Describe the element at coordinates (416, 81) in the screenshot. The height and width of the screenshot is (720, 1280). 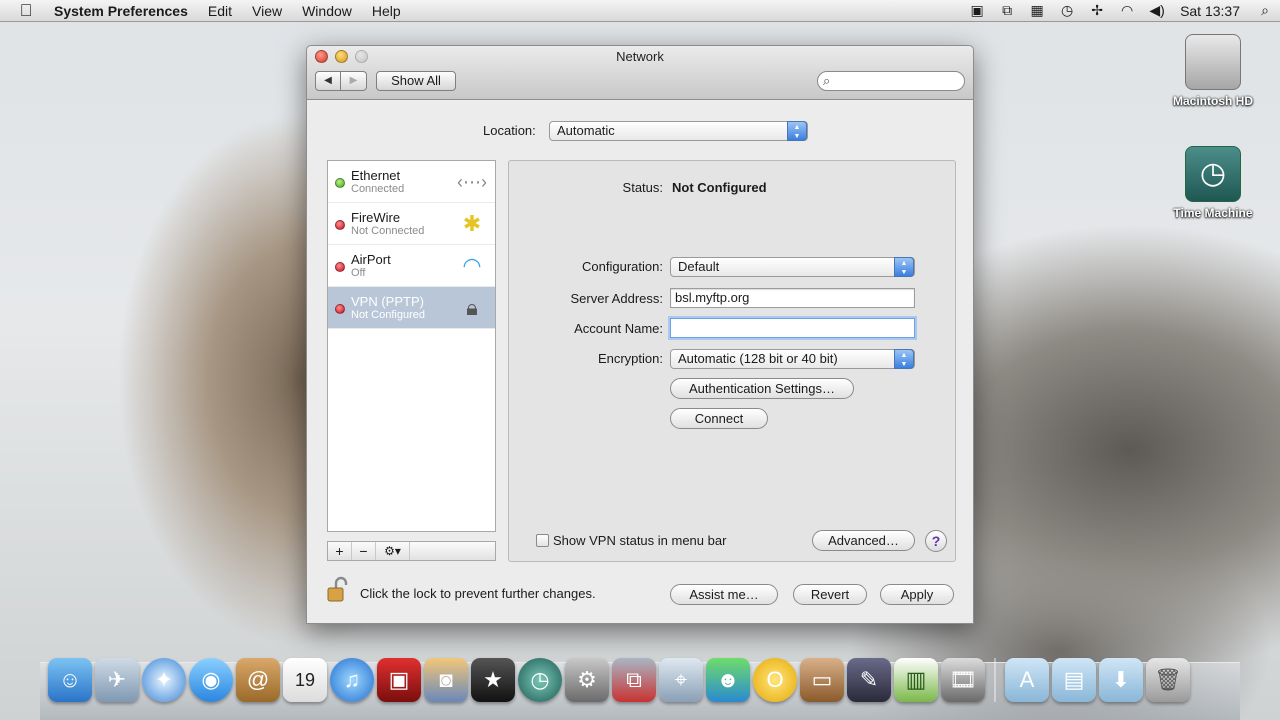
I see `show-all-button: Show All` at that location.